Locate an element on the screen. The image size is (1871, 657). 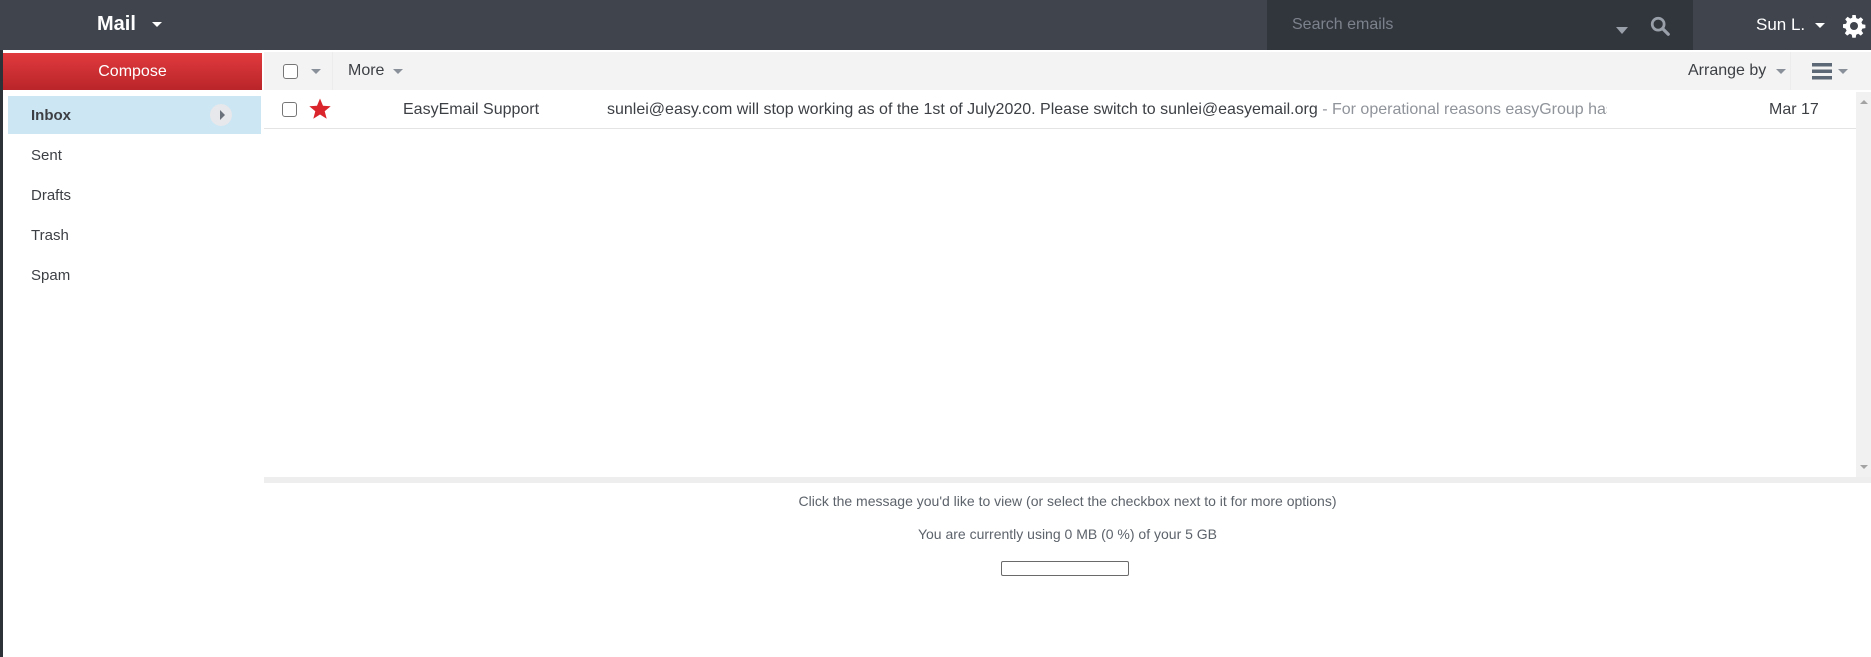
search-input is located at coordinates (1442, 25).